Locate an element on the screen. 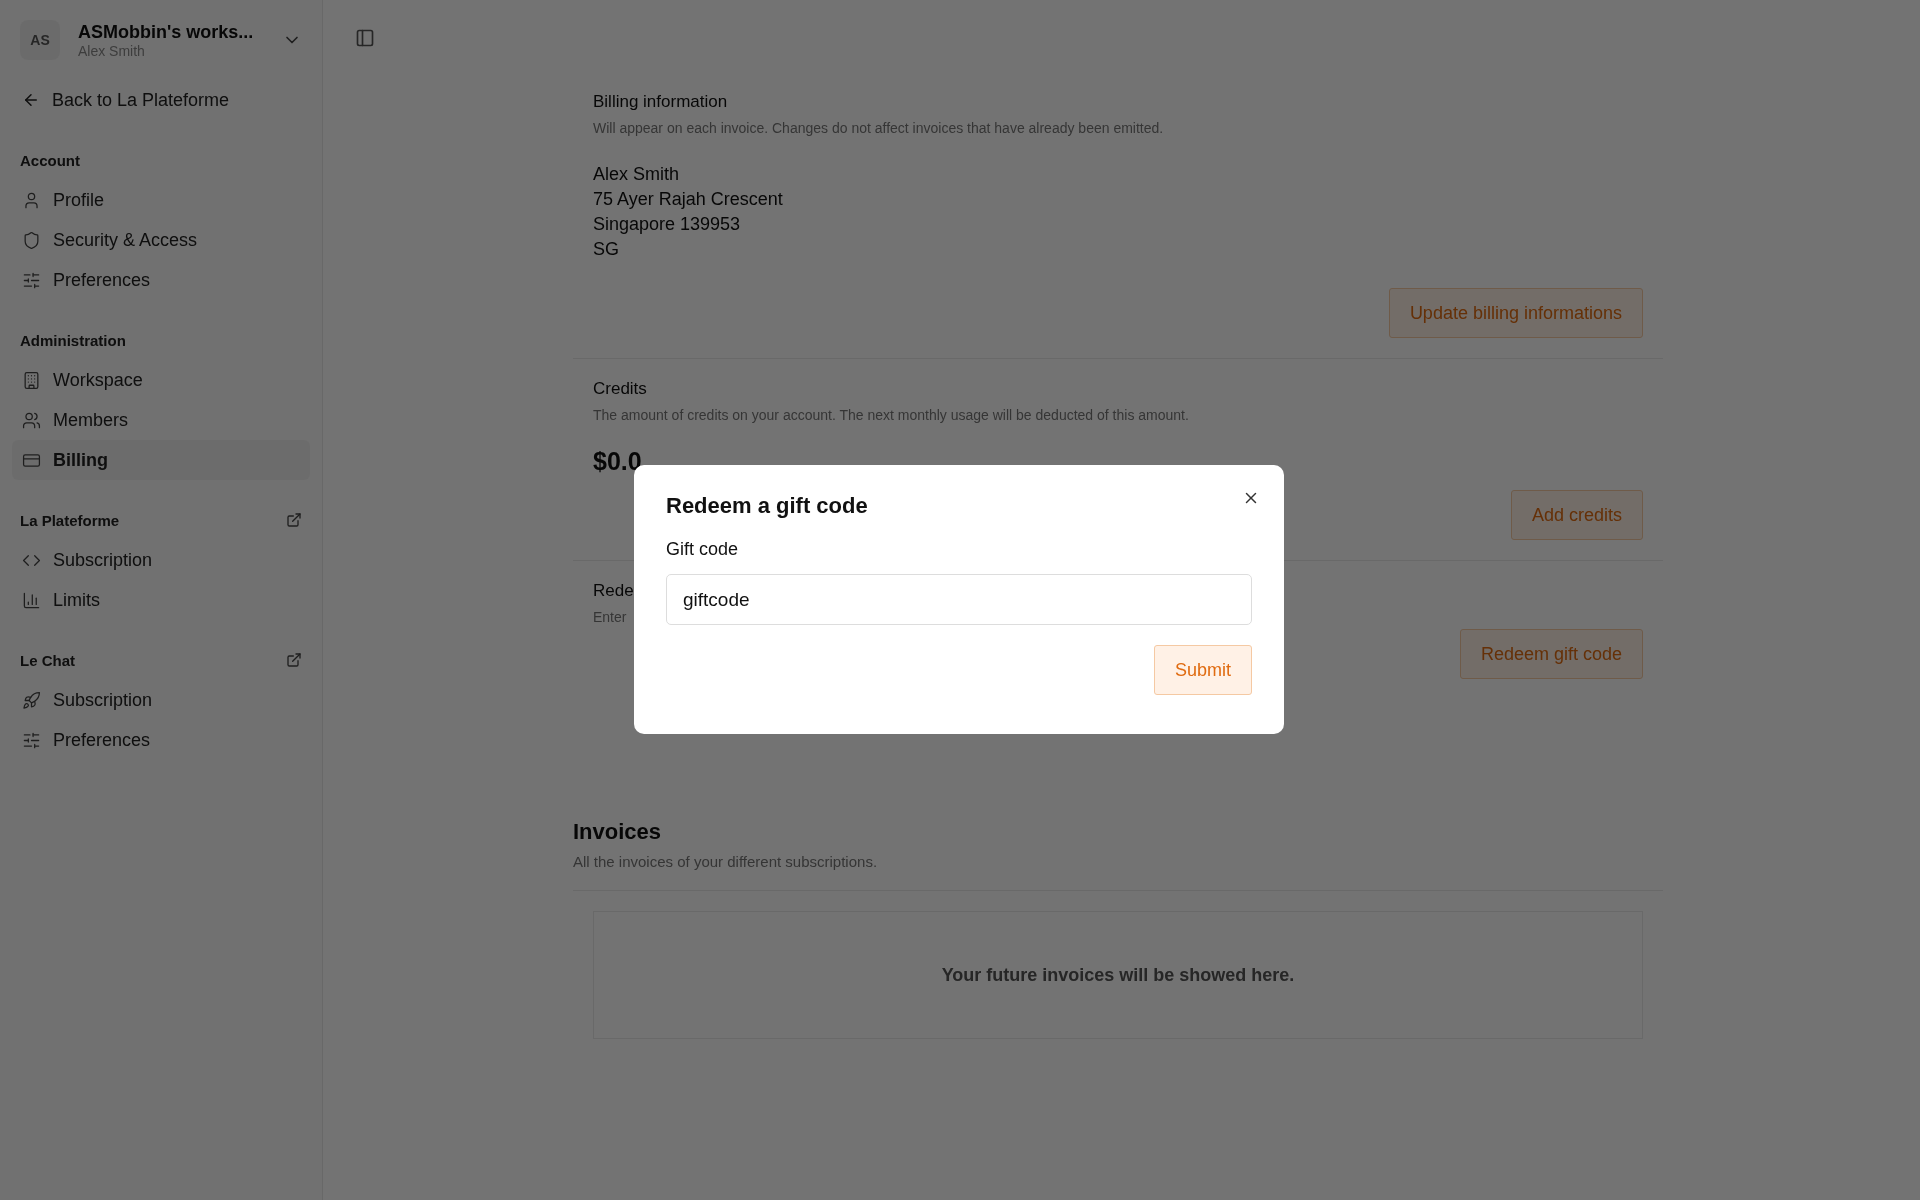 The width and height of the screenshot is (1920, 1200). section-description: The amount of credits on your account. The next monthly usage will be deducted of this amount. is located at coordinates (891, 415).